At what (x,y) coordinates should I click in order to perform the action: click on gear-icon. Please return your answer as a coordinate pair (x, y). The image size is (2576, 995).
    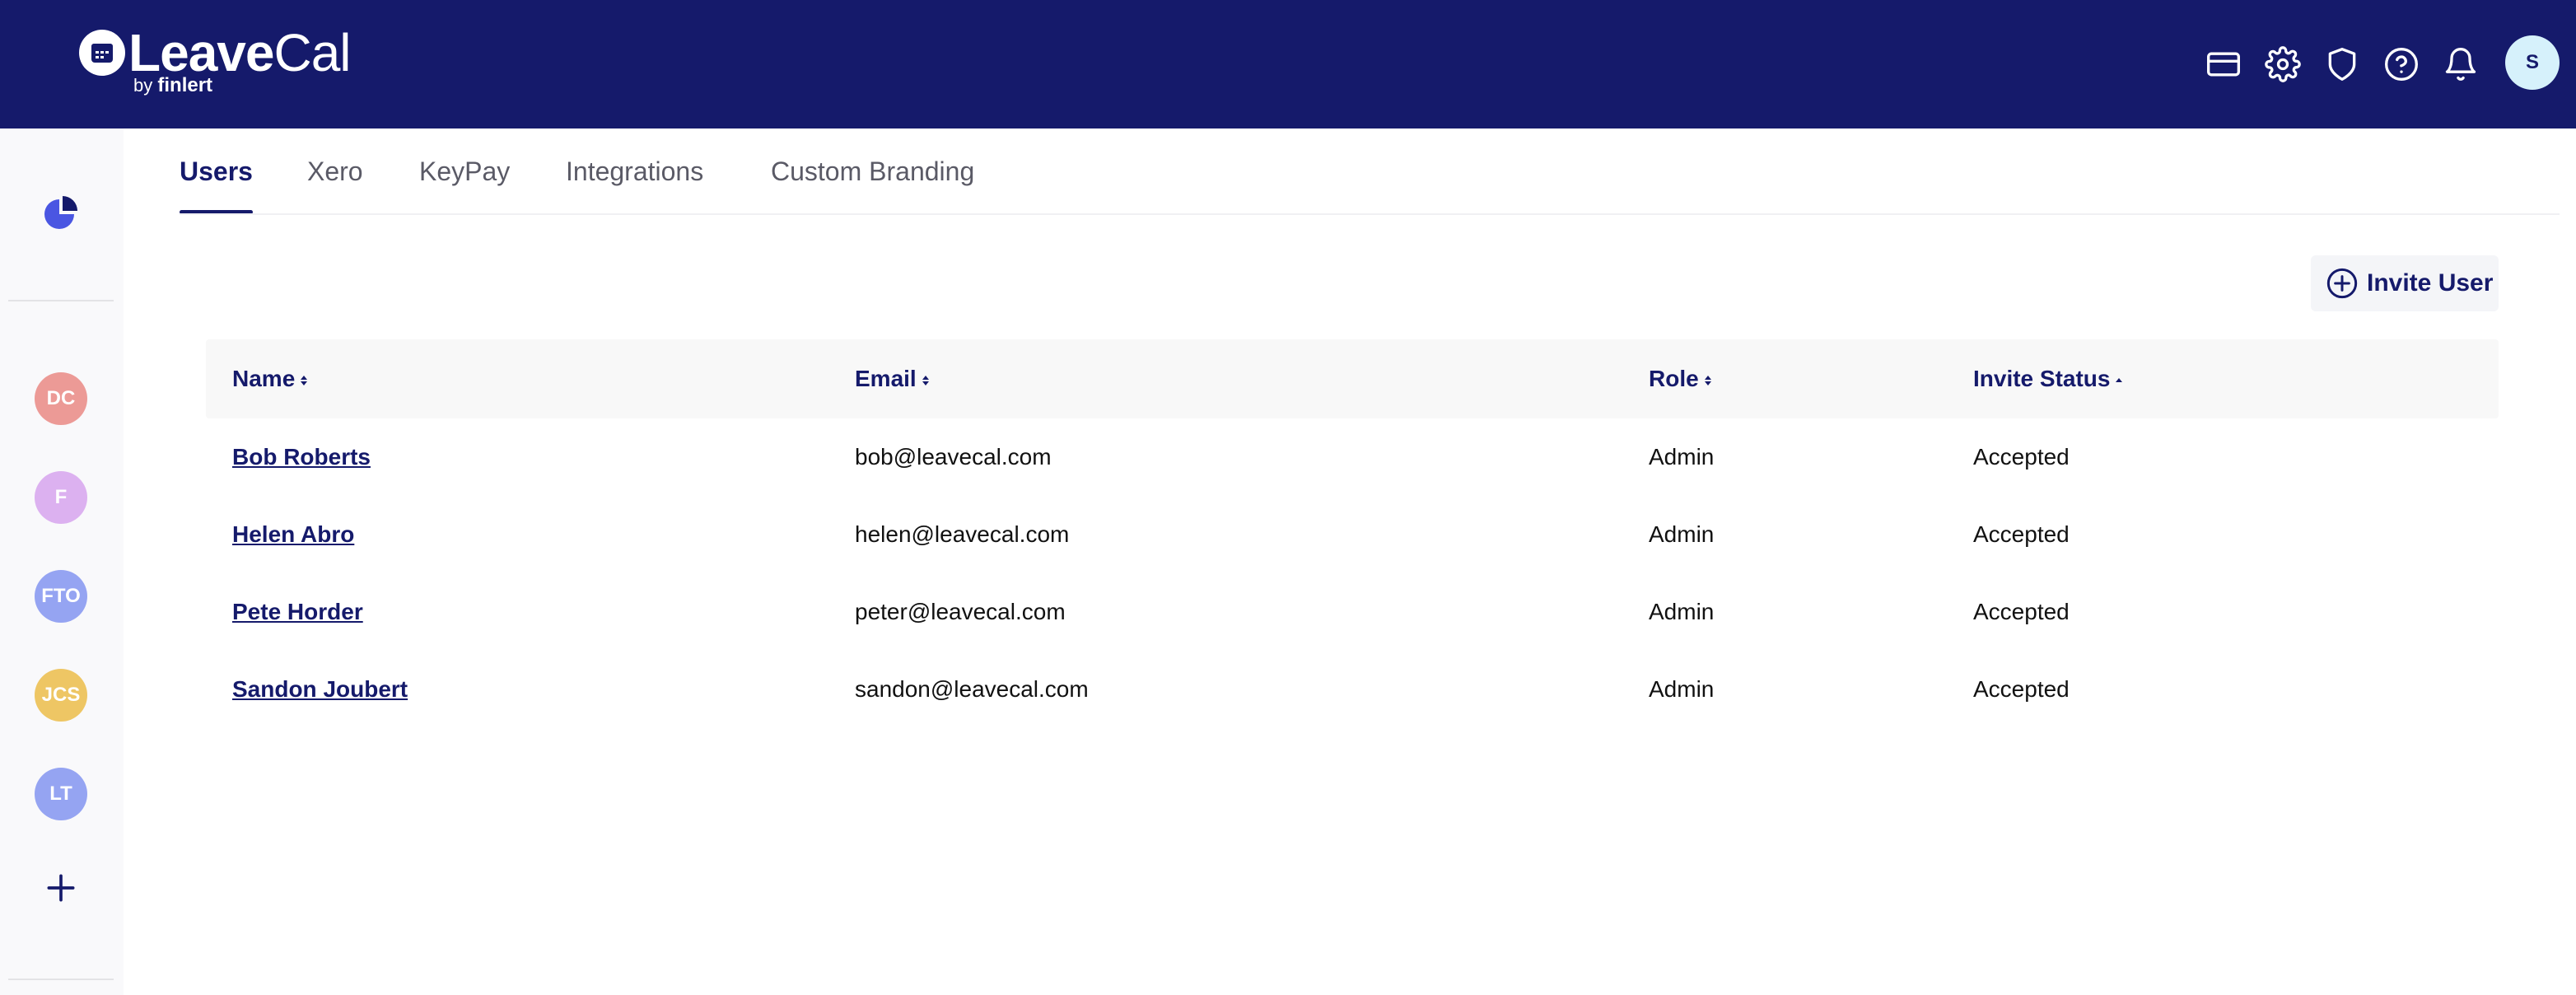
    Looking at the image, I should click on (2283, 64).